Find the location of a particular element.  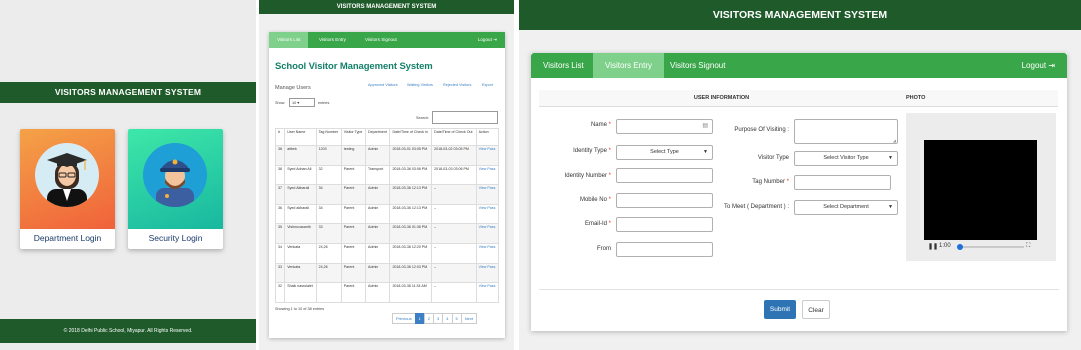

department-login-label: Department Login is located at coordinates (67, 238).